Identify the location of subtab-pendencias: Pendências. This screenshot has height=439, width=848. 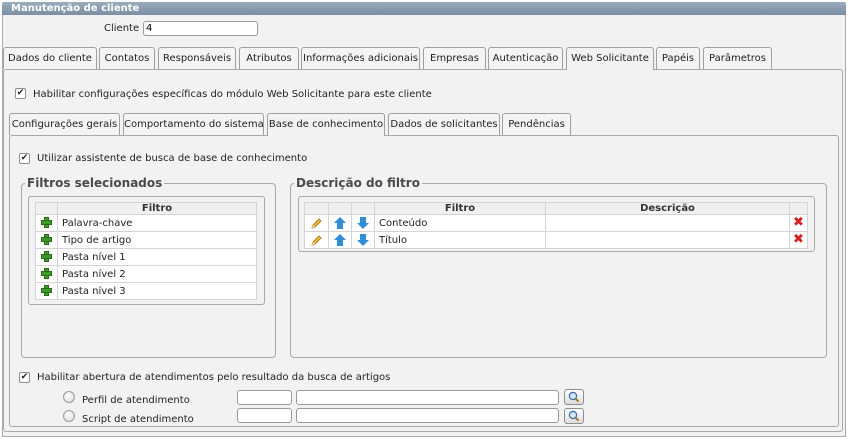
(536, 124).